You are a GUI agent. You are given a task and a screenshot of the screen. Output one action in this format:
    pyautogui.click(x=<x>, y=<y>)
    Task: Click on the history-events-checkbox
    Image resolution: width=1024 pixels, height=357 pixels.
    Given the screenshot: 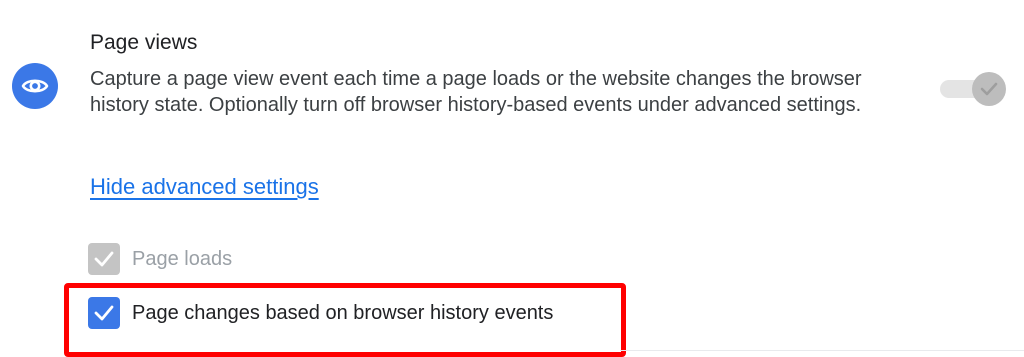 What is the action you would take?
    pyautogui.click(x=104, y=313)
    